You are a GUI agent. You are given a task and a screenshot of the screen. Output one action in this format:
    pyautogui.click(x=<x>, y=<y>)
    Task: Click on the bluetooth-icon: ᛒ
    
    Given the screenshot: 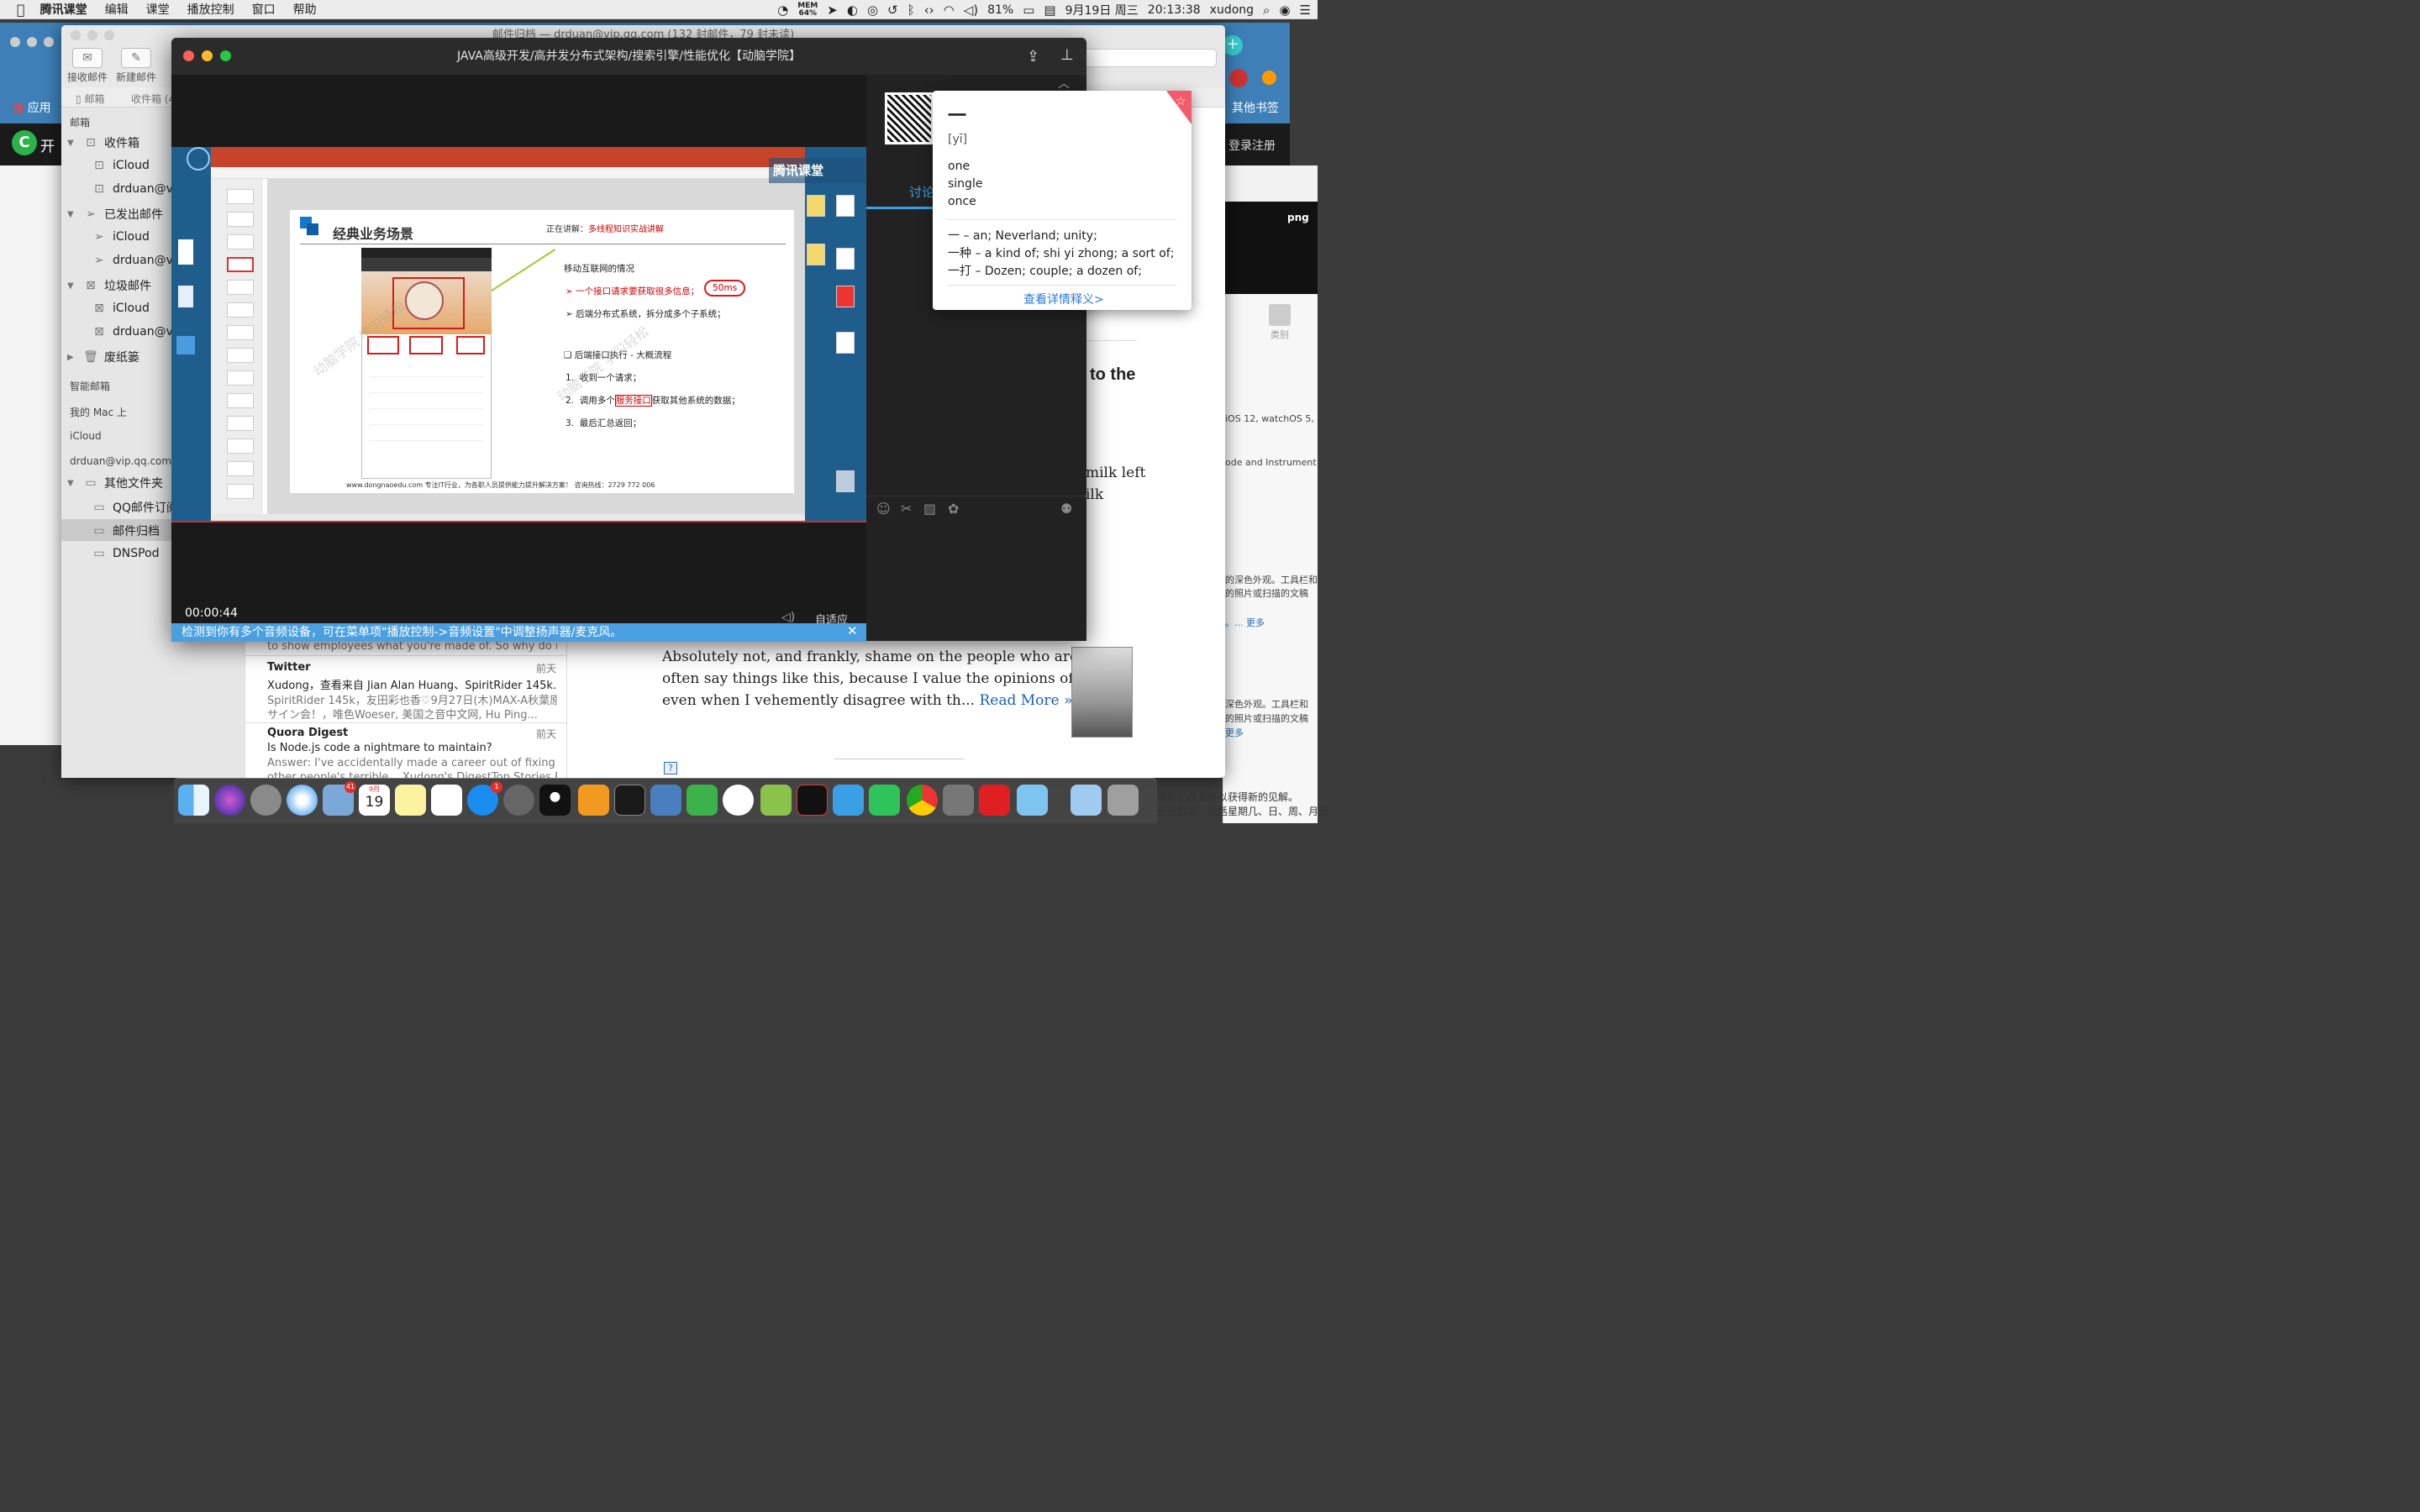 What is the action you would take?
    pyautogui.click(x=911, y=10)
    